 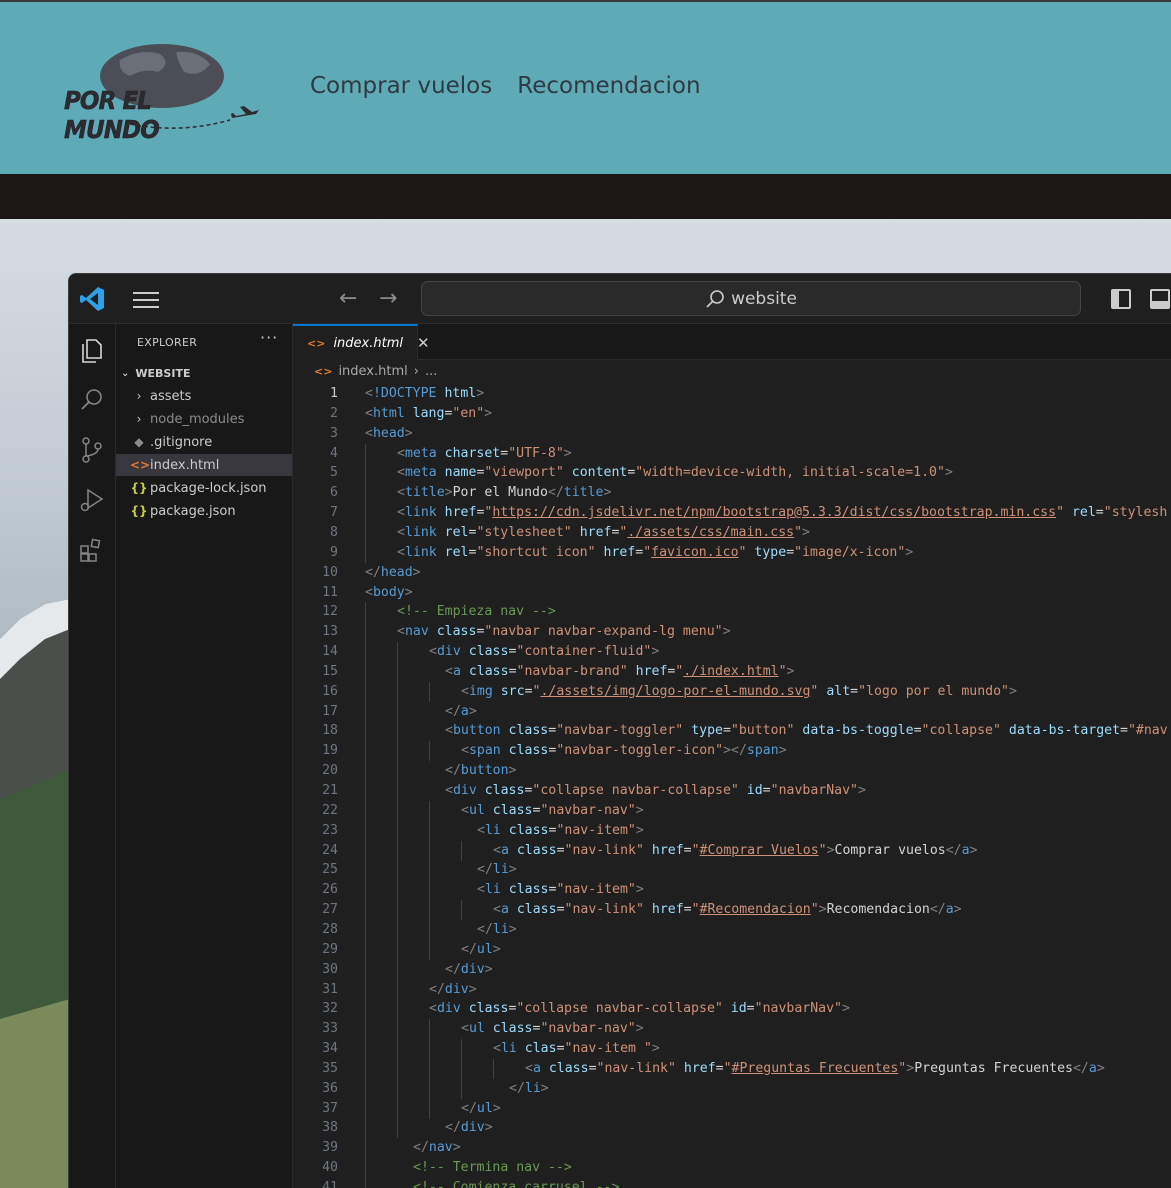 What do you see at coordinates (732, 1088) in the screenshot?
I see `code-line: 36 </li>` at bounding box center [732, 1088].